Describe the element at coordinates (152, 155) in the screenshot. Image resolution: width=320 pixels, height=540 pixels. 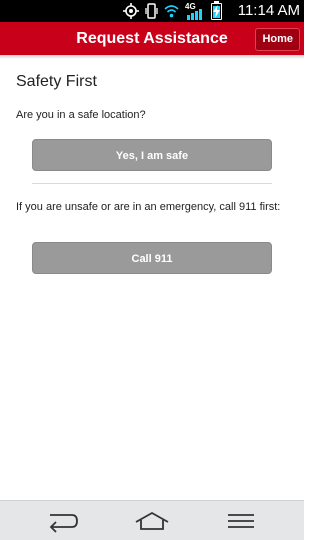
I see `i-am-safe-button: Yes, I am safe` at that location.